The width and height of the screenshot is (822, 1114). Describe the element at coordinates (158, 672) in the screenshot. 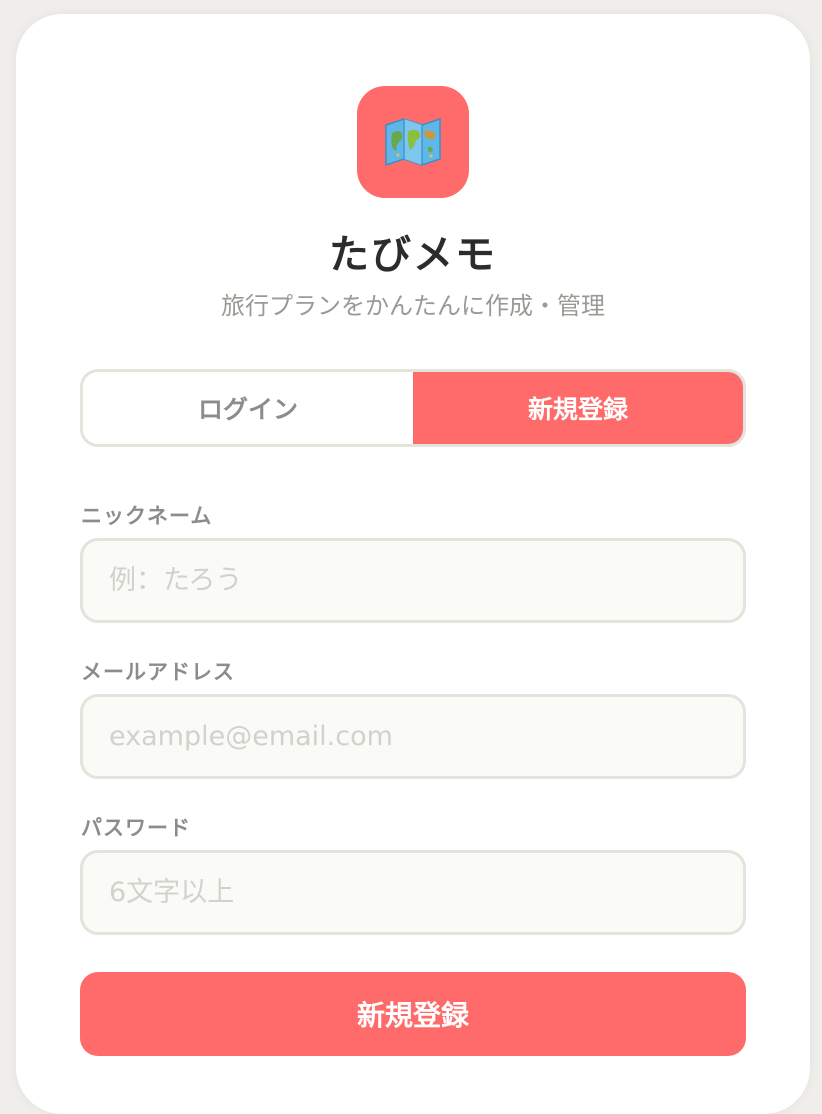

I see `email-label: メールアドレス` at that location.